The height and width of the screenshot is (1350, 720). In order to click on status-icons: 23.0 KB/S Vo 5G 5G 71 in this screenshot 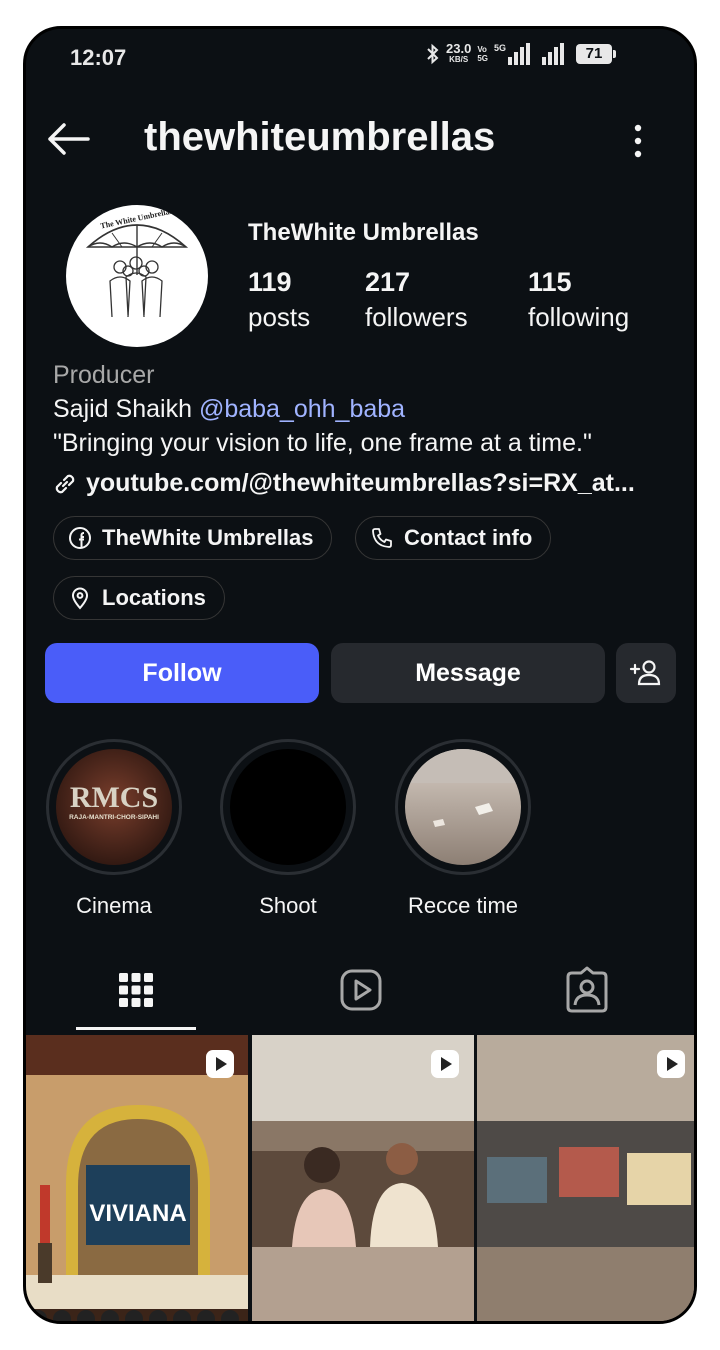, I will do `click(521, 53)`.